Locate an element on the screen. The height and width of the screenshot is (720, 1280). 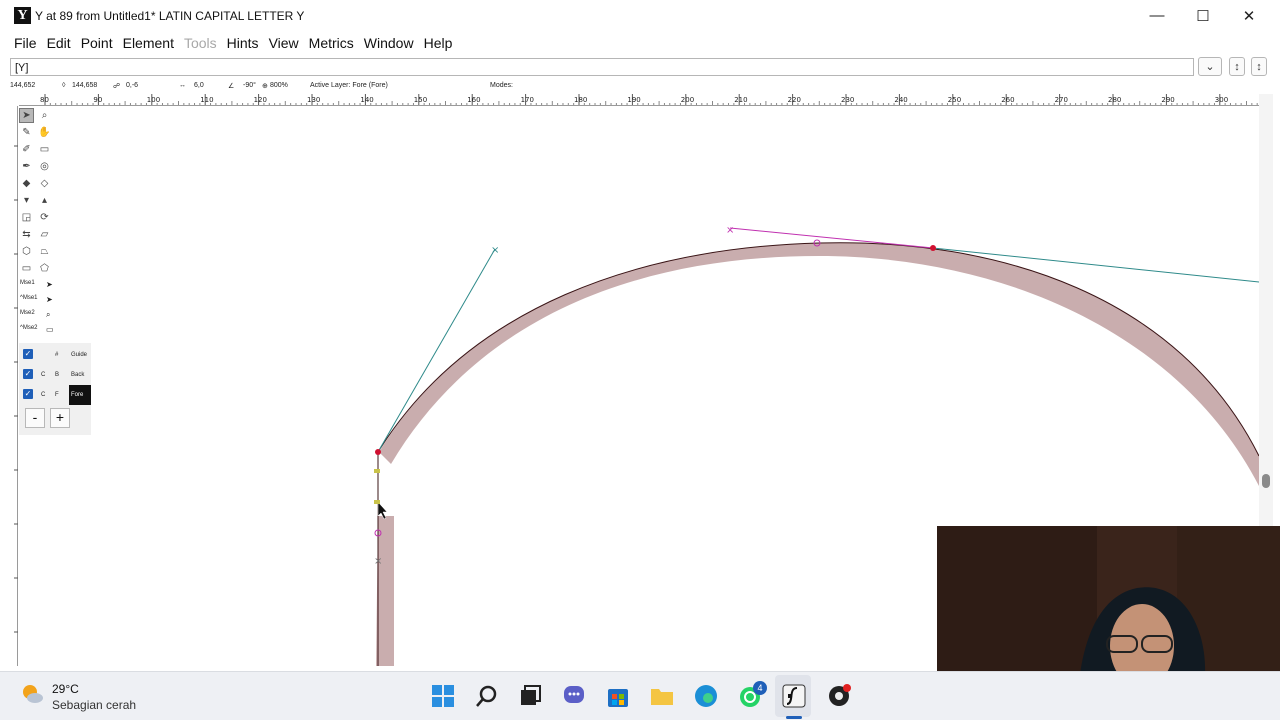
skew-tool-icon: ▱ is located at coordinates (44, 234).